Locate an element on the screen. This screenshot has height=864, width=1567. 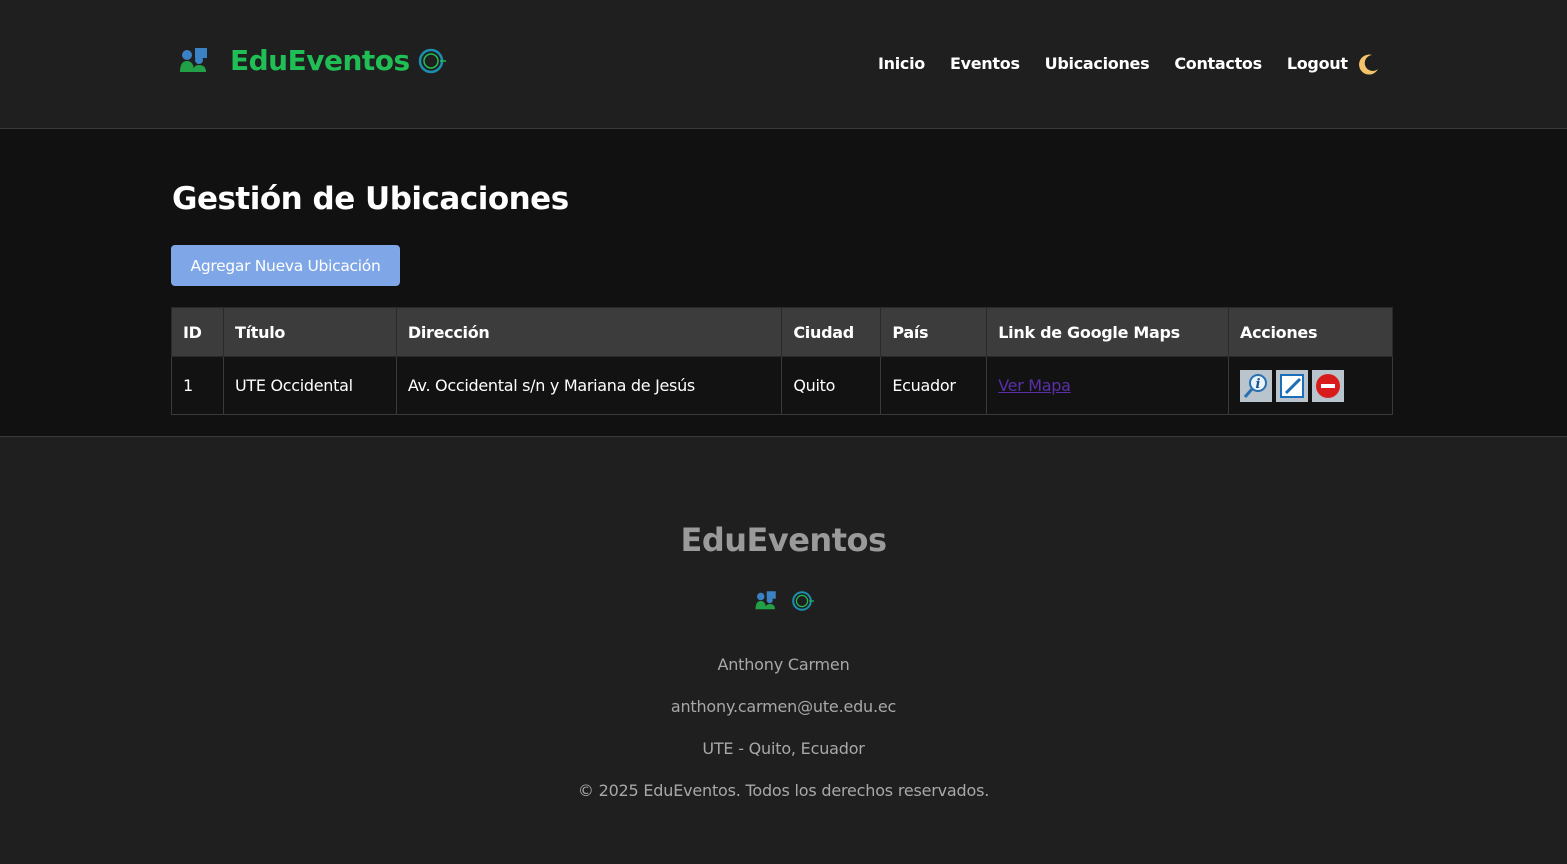
header-ciudad: Ciudad is located at coordinates (831, 332).